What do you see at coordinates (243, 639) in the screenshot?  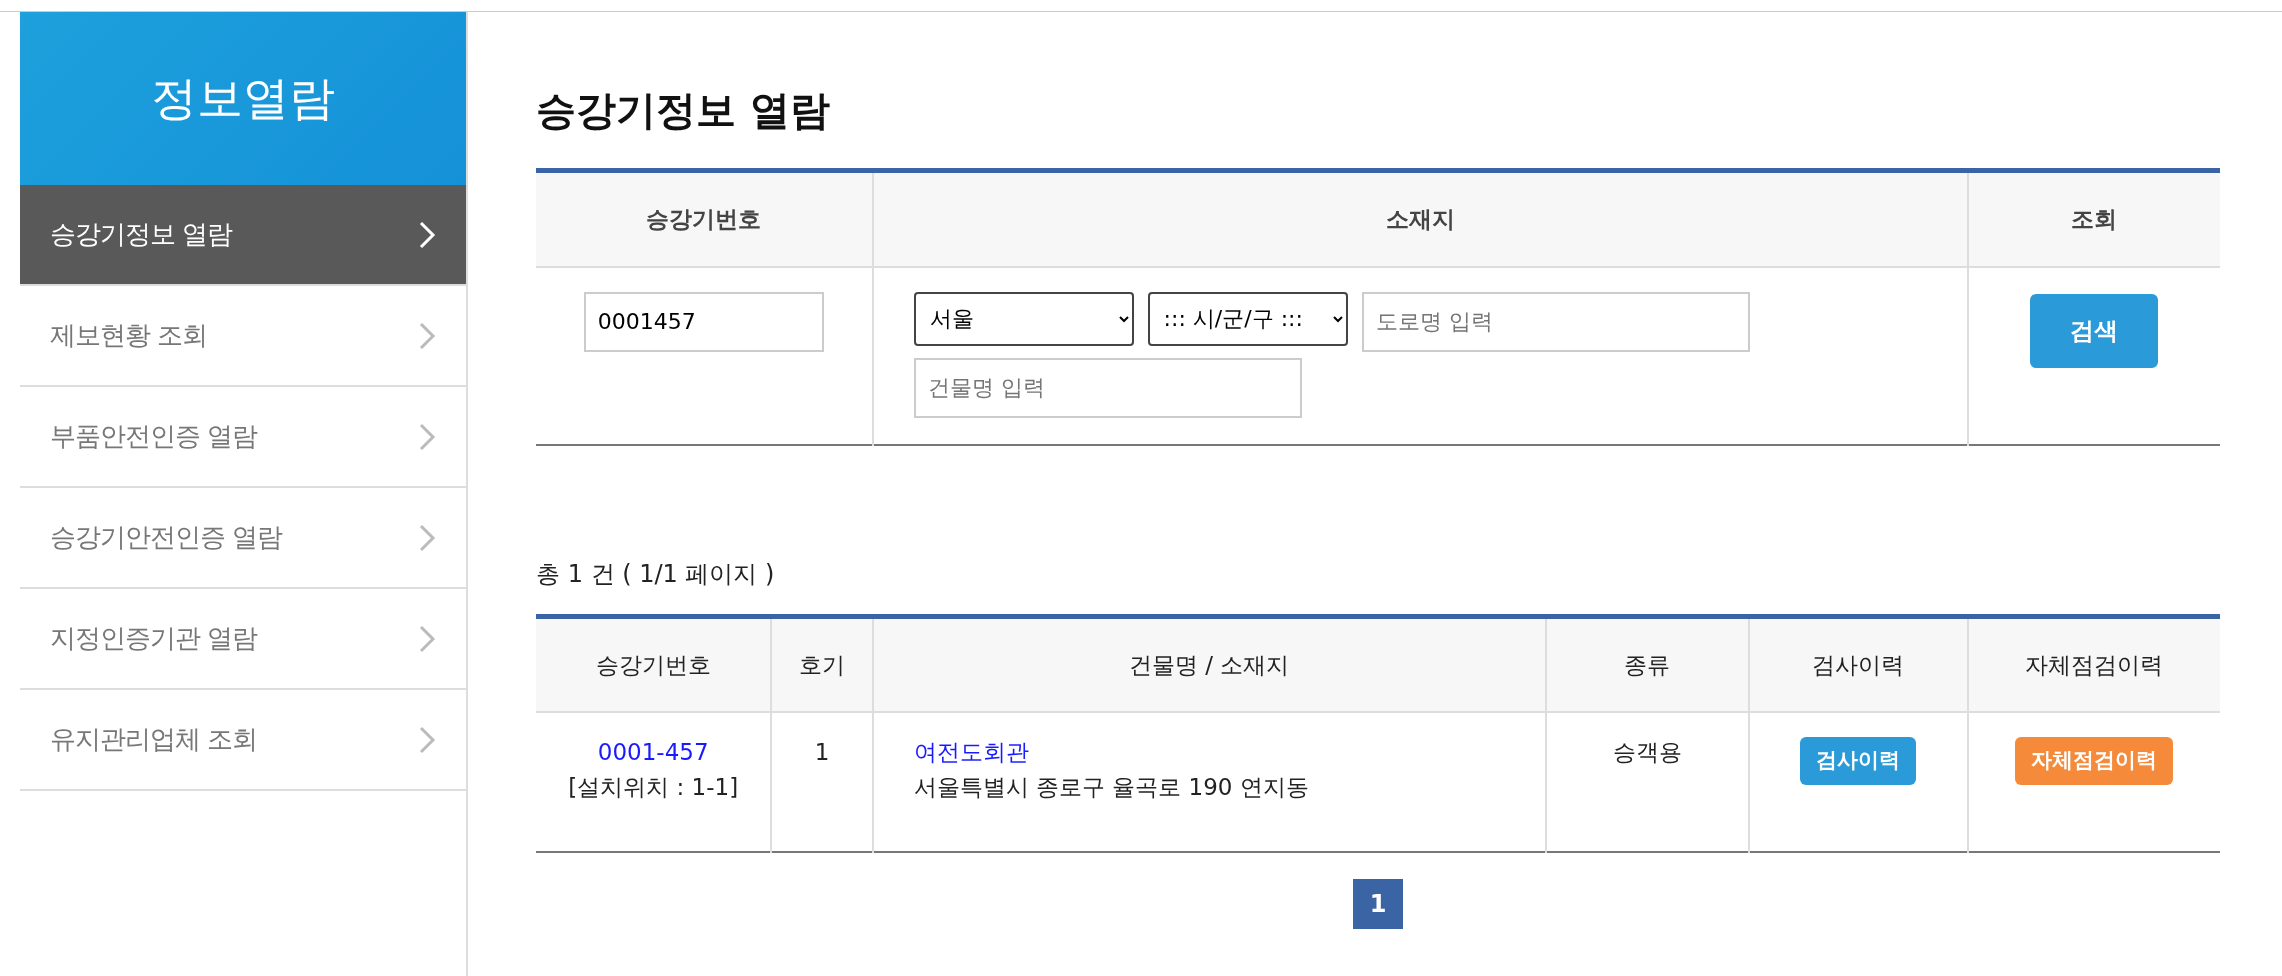 I see `sidebar-item: 지정인증기관 열람` at bounding box center [243, 639].